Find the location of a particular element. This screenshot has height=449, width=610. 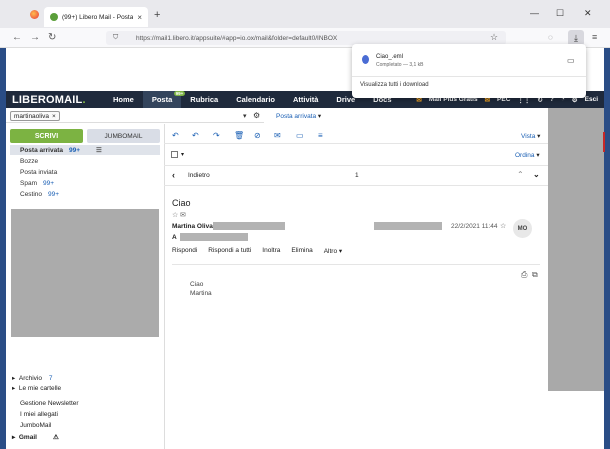

pocket-icon: ◌ is located at coordinates (550, 37).